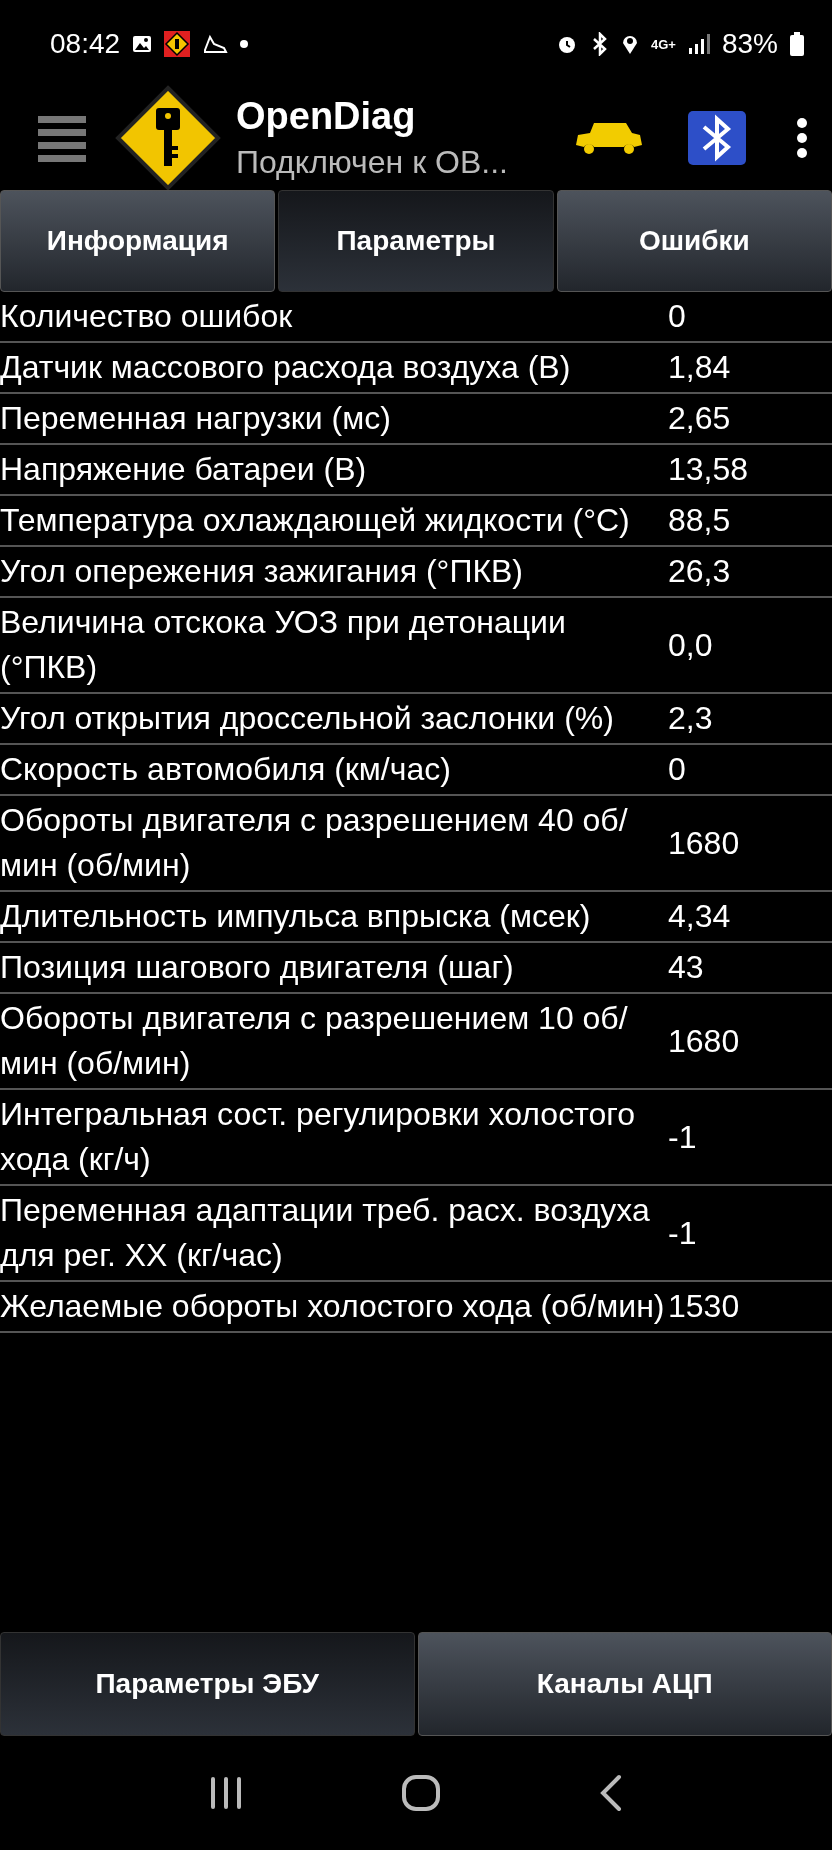 The width and height of the screenshot is (832, 1850). I want to click on parameter-value: 1,84, so click(699, 367).